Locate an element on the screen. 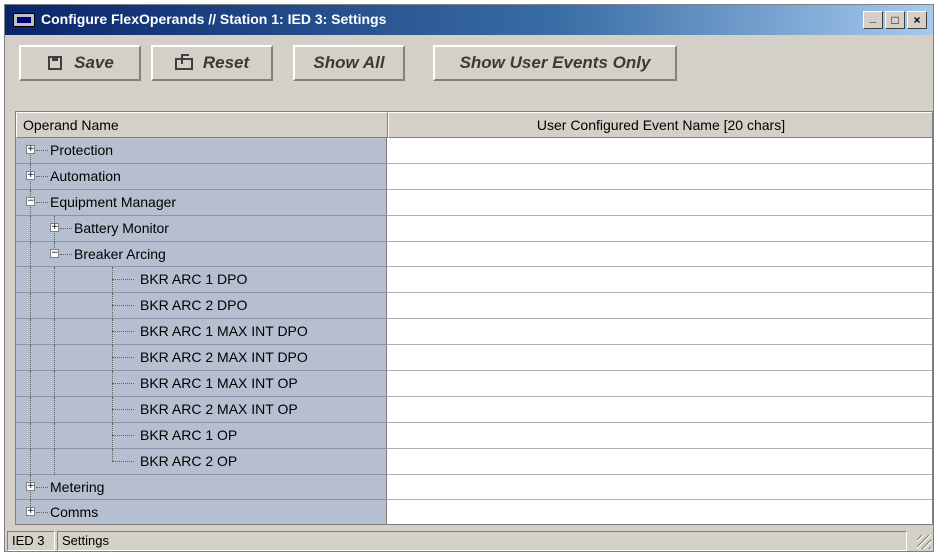 This screenshot has height=556, width=938. operand-name-cell: BKR ARC 1 DPO is located at coordinates (201, 280).